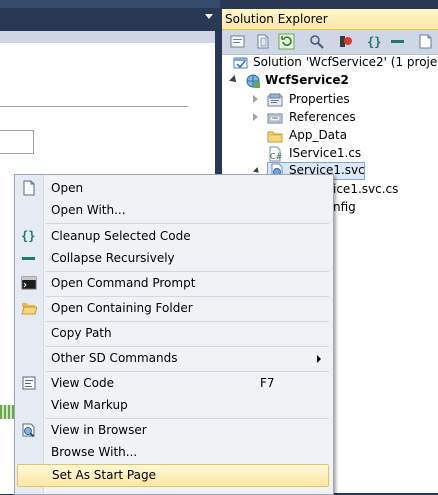 This screenshot has width=438, height=495. I want to click on solution-explorer-toolbar: {}, so click(330, 42).